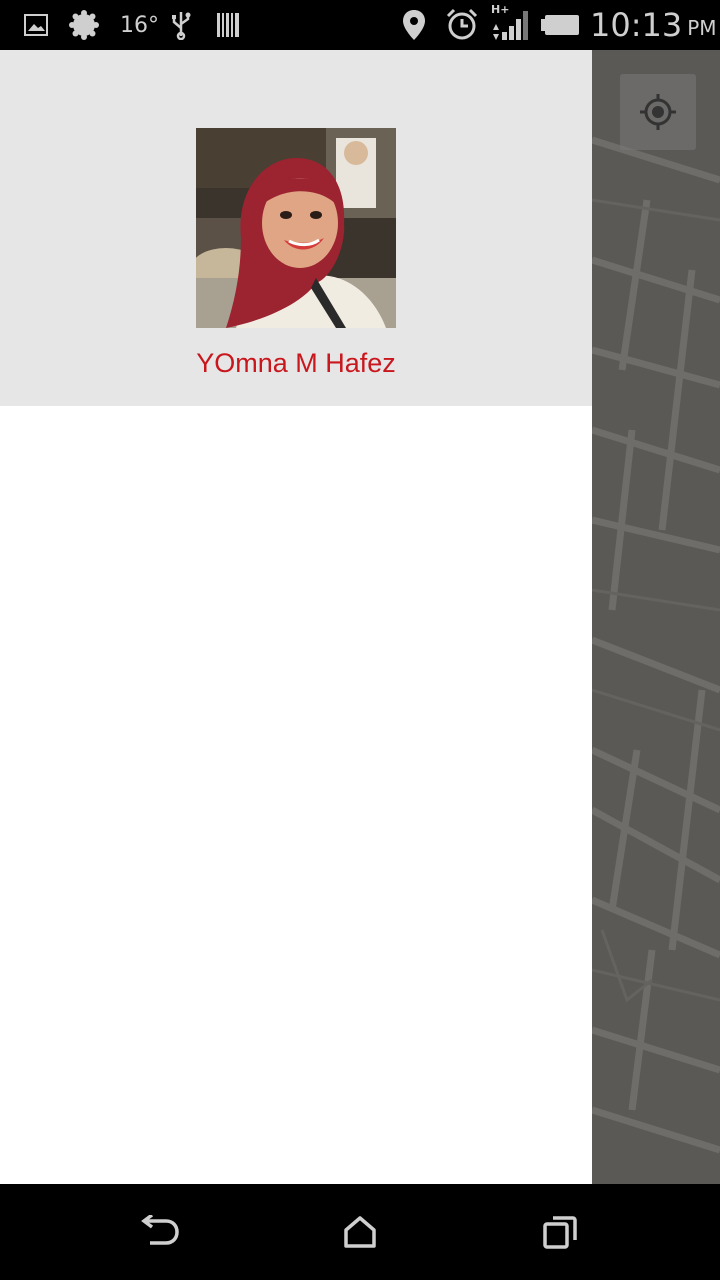 The width and height of the screenshot is (720, 1280). I want to click on avatar, so click(296, 228).